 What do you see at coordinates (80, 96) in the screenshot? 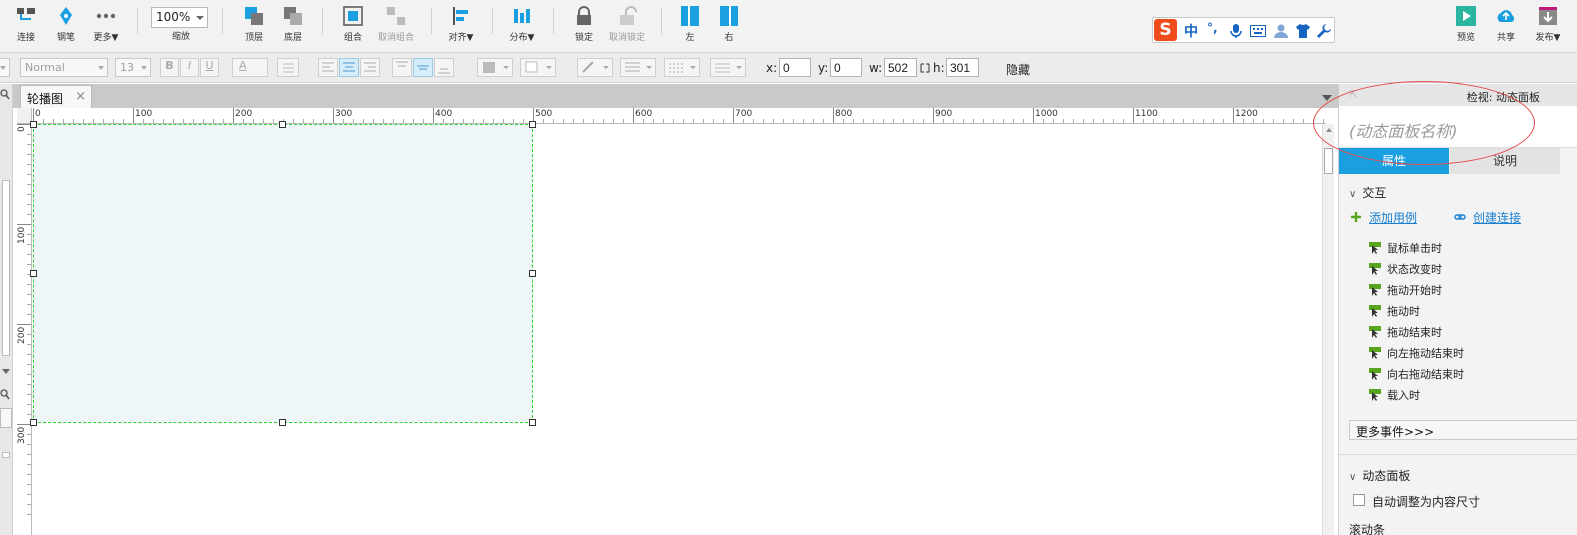
I see `close-icon: ×` at bounding box center [80, 96].